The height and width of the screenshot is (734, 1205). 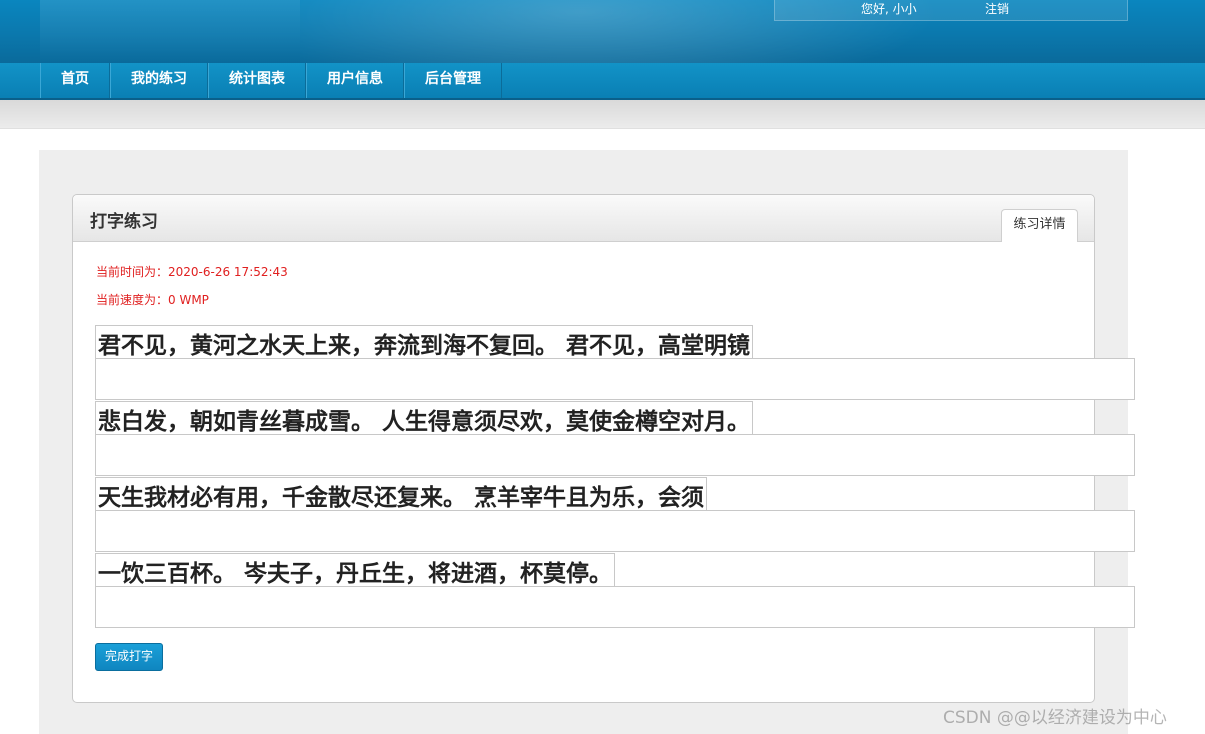 What do you see at coordinates (159, 80) in the screenshot?
I see `nav-item-my-practice: 我的练习` at bounding box center [159, 80].